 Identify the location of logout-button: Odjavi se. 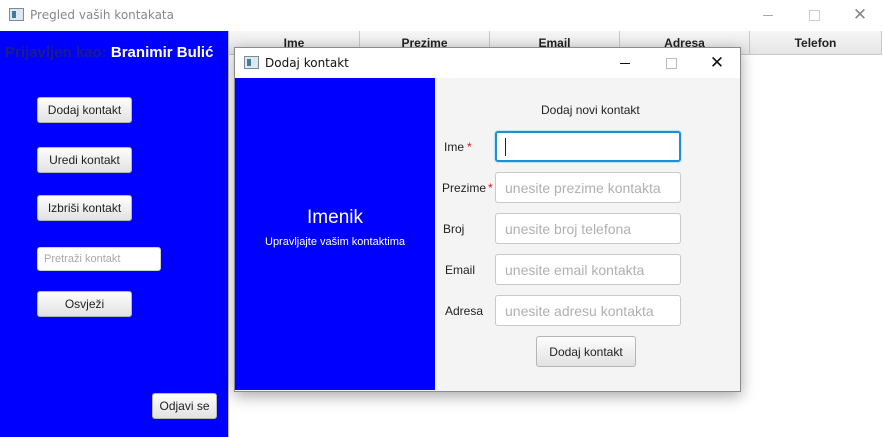
(184, 406).